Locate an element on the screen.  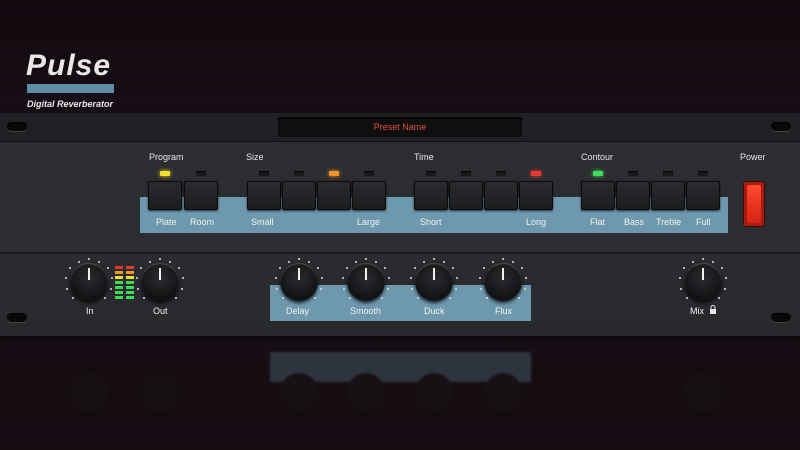
time-long-label: Long is located at coordinates (536, 222).